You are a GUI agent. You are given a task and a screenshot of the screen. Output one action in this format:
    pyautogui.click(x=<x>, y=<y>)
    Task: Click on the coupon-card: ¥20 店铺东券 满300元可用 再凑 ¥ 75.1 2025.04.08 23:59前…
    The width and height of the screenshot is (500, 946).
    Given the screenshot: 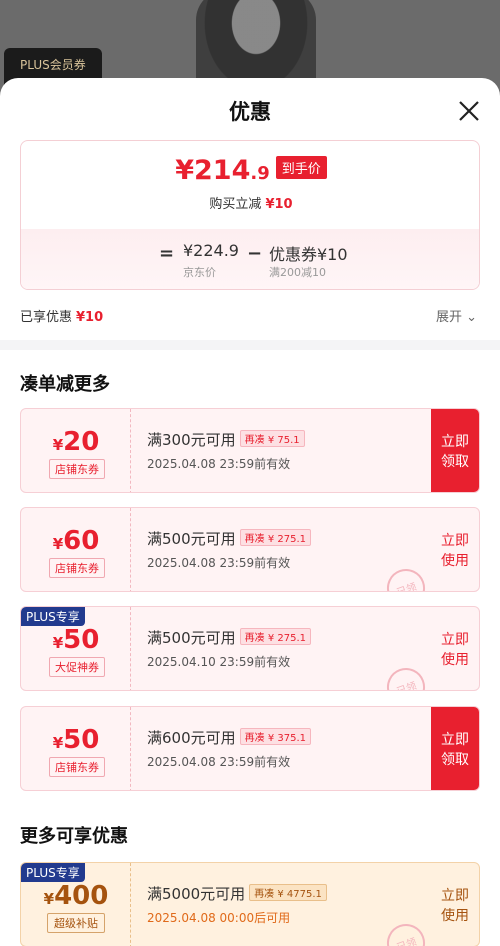 What is the action you would take?
    pyautogui.click(x=250, y=450)
    